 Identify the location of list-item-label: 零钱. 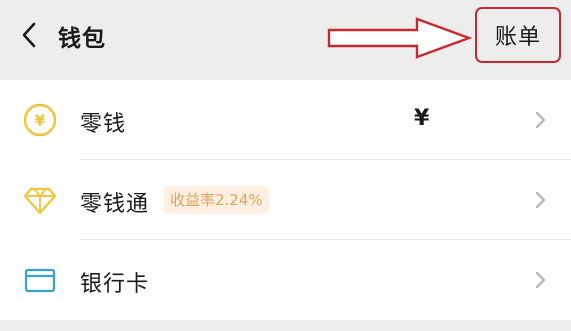
(103, 124).